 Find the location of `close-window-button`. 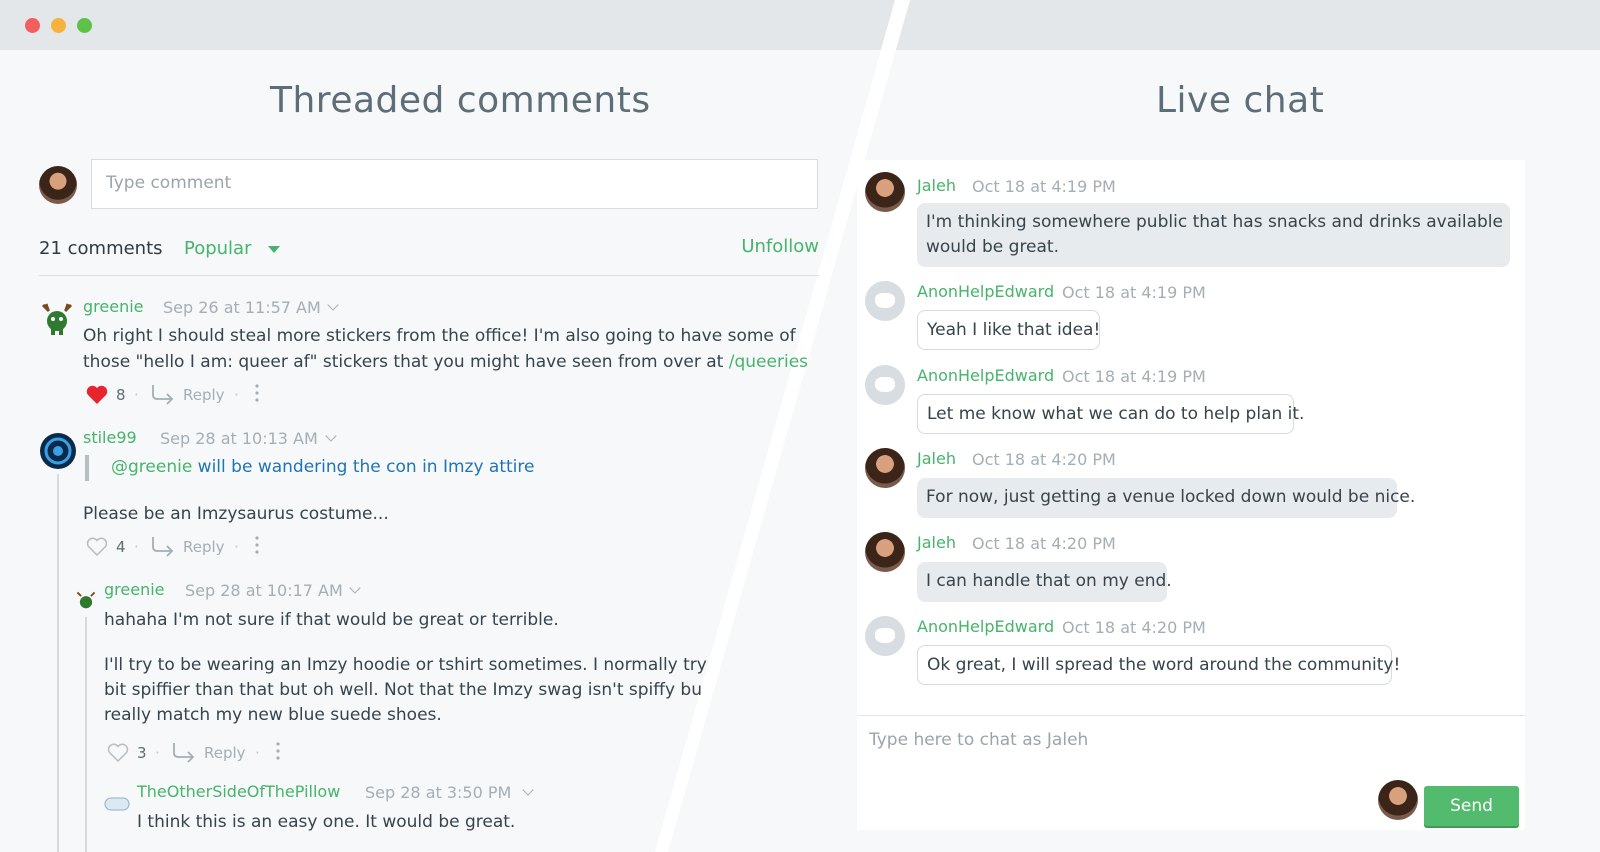

close-window-button is located at coordinates (32, 25).